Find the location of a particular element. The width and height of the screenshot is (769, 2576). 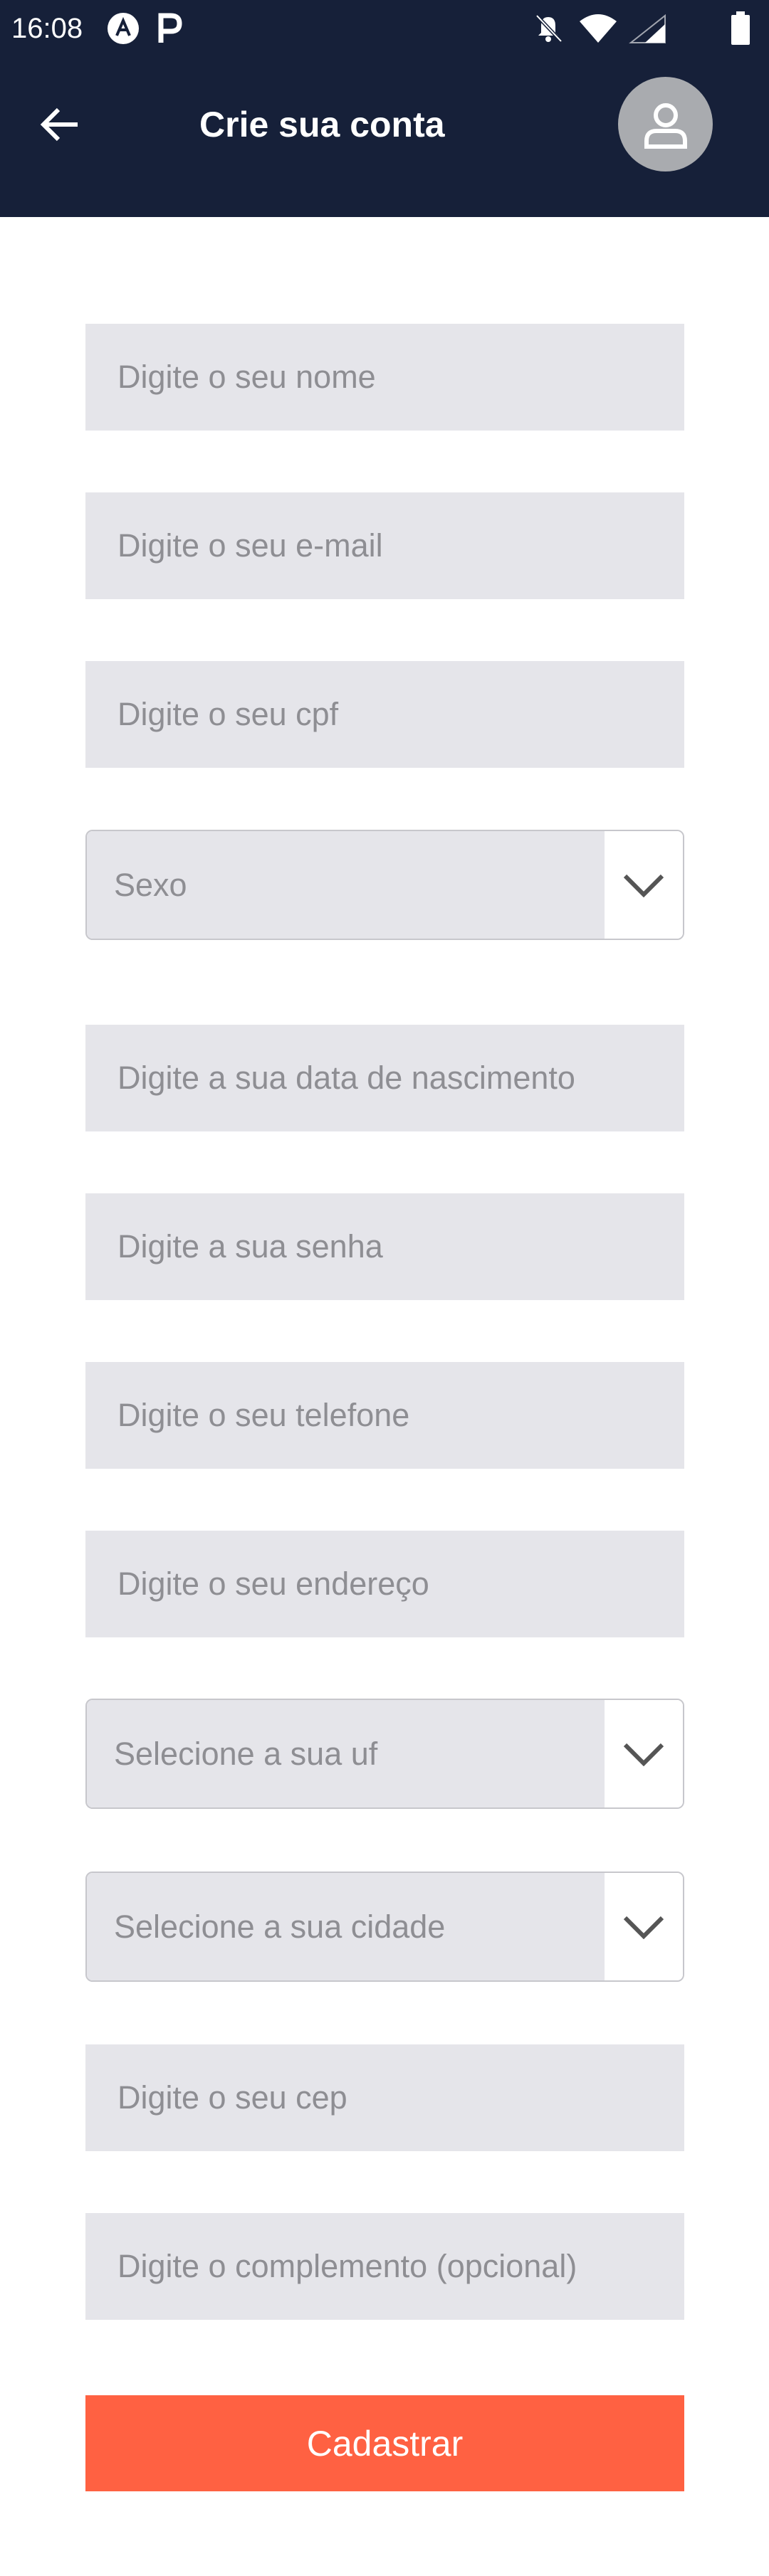

signal-icon is located at coordinates (648, 29).